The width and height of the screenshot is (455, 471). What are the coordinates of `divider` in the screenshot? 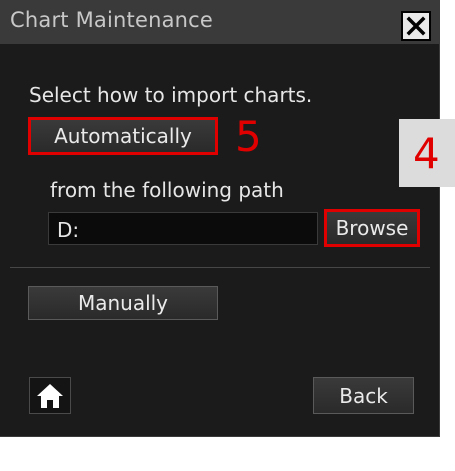 It's located at (220, 267).